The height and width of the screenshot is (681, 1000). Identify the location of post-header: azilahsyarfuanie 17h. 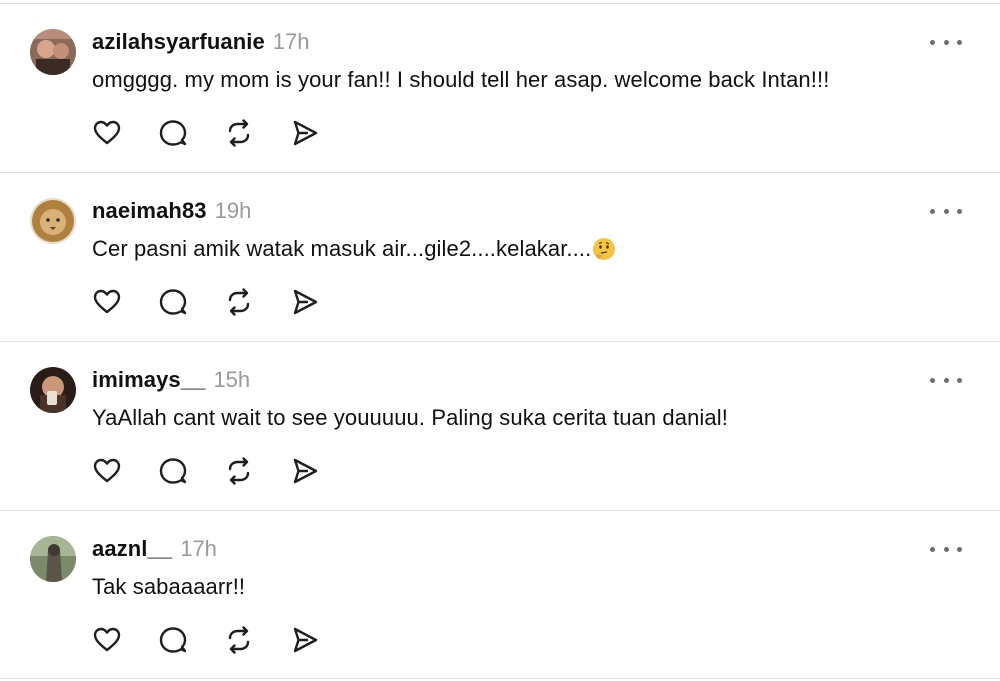
(201, 44).